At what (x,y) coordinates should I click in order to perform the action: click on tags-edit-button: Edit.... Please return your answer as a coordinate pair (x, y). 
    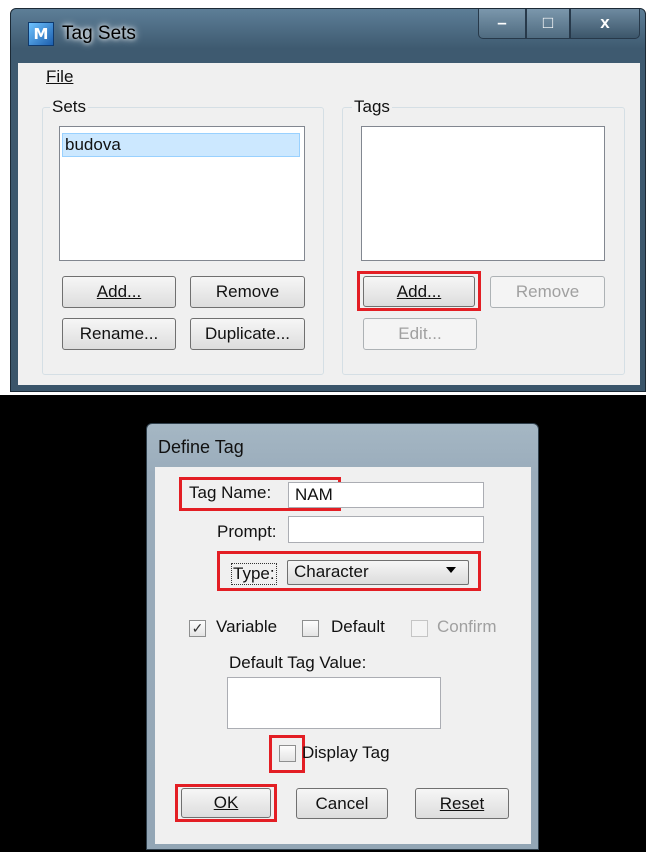
    Looking at the image, I should click on (420, 334).